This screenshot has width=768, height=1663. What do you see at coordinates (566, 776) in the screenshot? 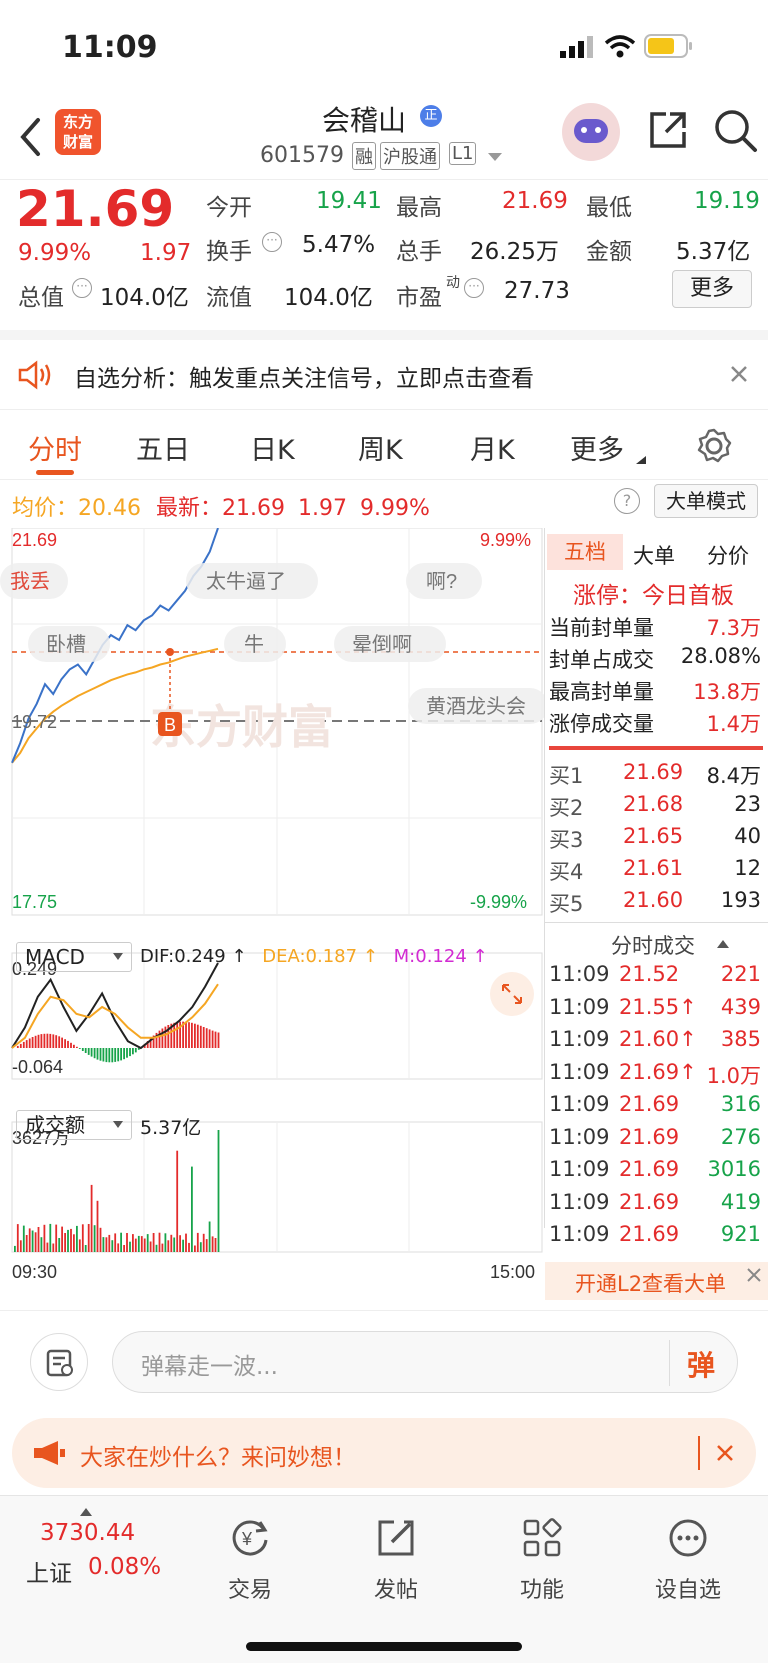
I see `bid-label: 买1` at bounding box center [566, 776].